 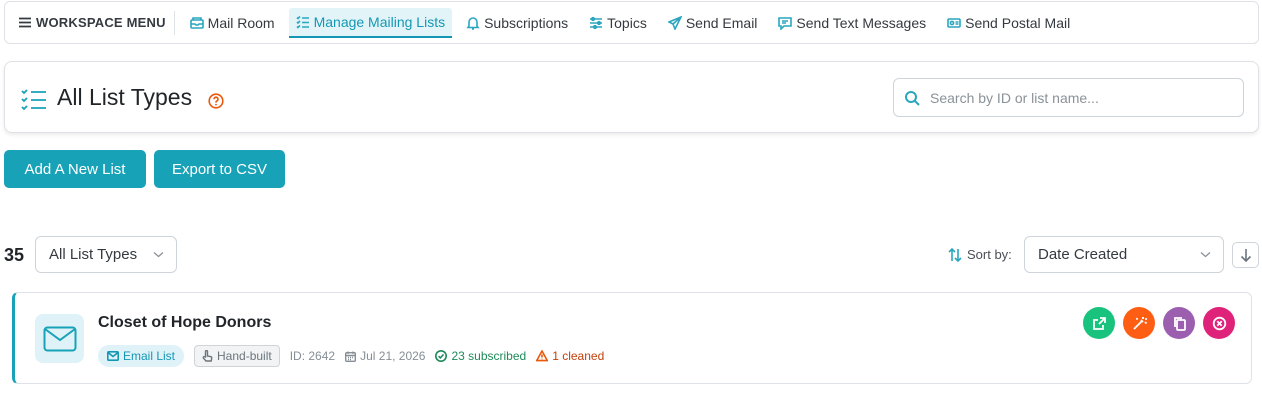 I want to click on sliders-icon, so click(x=596, y=22).